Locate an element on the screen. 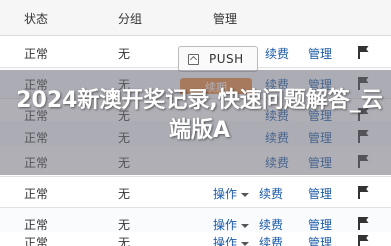 This screenshot has height=246, width=391. header-status: 状态 is located at coordinates (36, 19).